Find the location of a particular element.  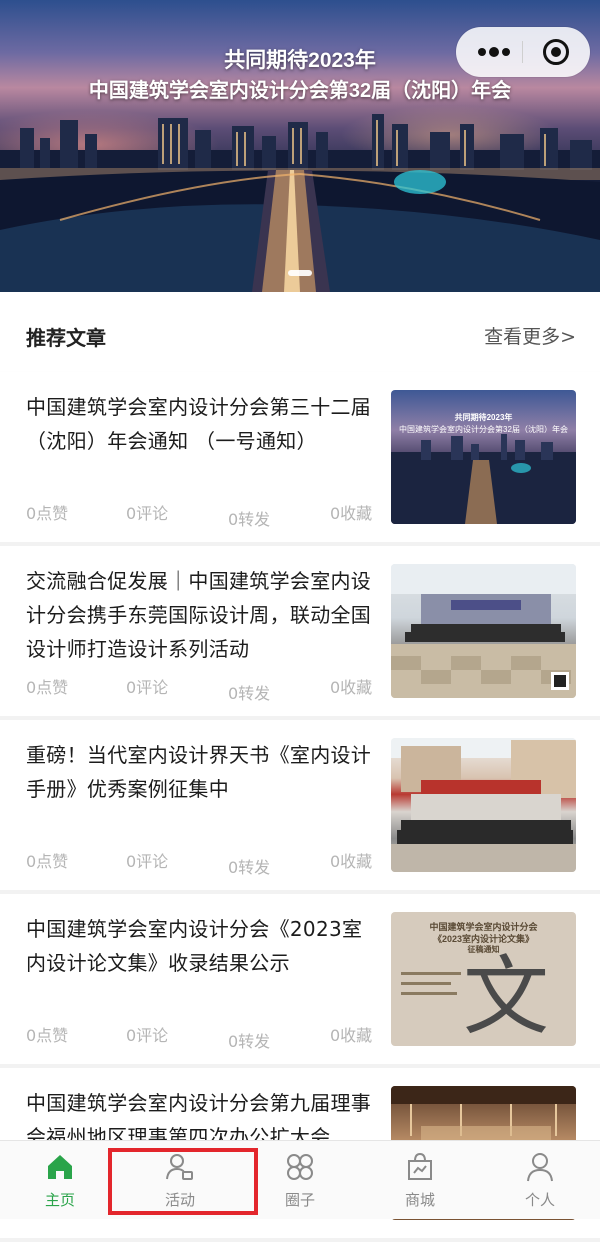

article-title: 中国建筑学会室内设计分会第三十二届（沈阳）年会通知 （一号通知） is located at coordinates (199, 424).